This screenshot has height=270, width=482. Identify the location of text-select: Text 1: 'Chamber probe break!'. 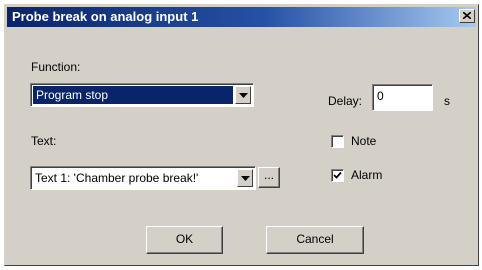
(143, 178).